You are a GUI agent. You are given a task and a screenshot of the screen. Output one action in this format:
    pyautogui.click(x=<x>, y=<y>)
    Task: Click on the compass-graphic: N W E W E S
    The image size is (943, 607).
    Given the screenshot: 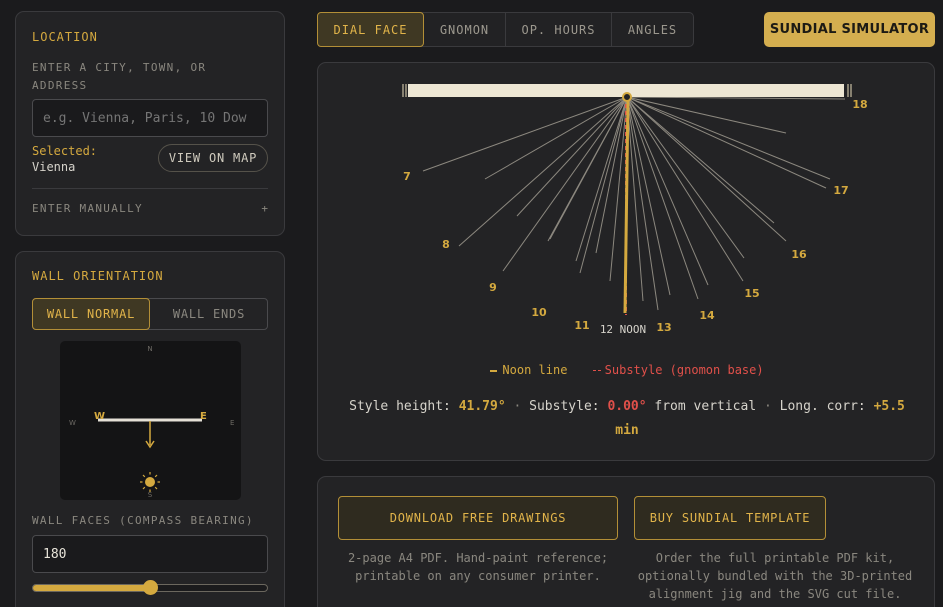 What is the action you would take?
    pyautogui.click(x=151, y=422)
    